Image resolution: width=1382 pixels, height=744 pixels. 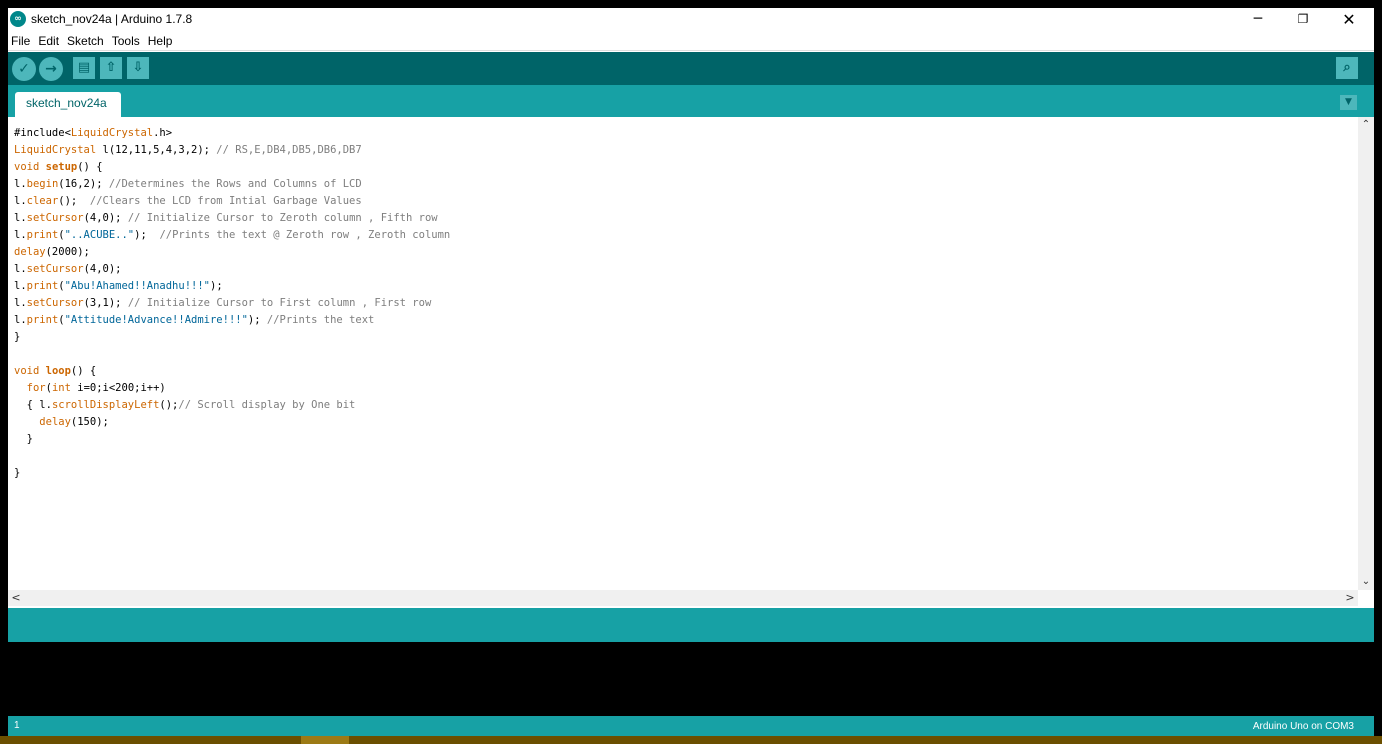 What do you see at coordinates (232, 371) in the screenshot?
I see `code-line: void loop() {` at bounding box center [232, 371].